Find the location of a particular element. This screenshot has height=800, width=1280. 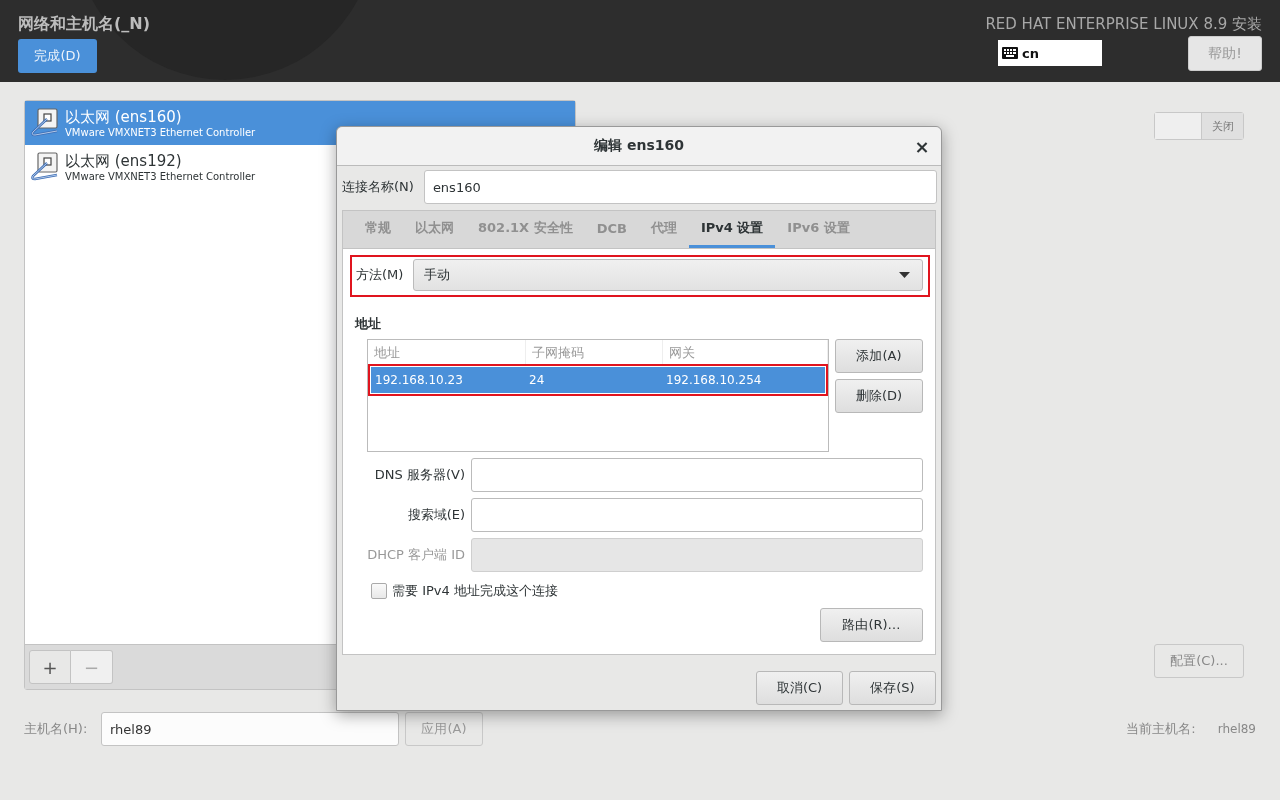

apply-button: 应用(A) is located at coordinates (444, 729).